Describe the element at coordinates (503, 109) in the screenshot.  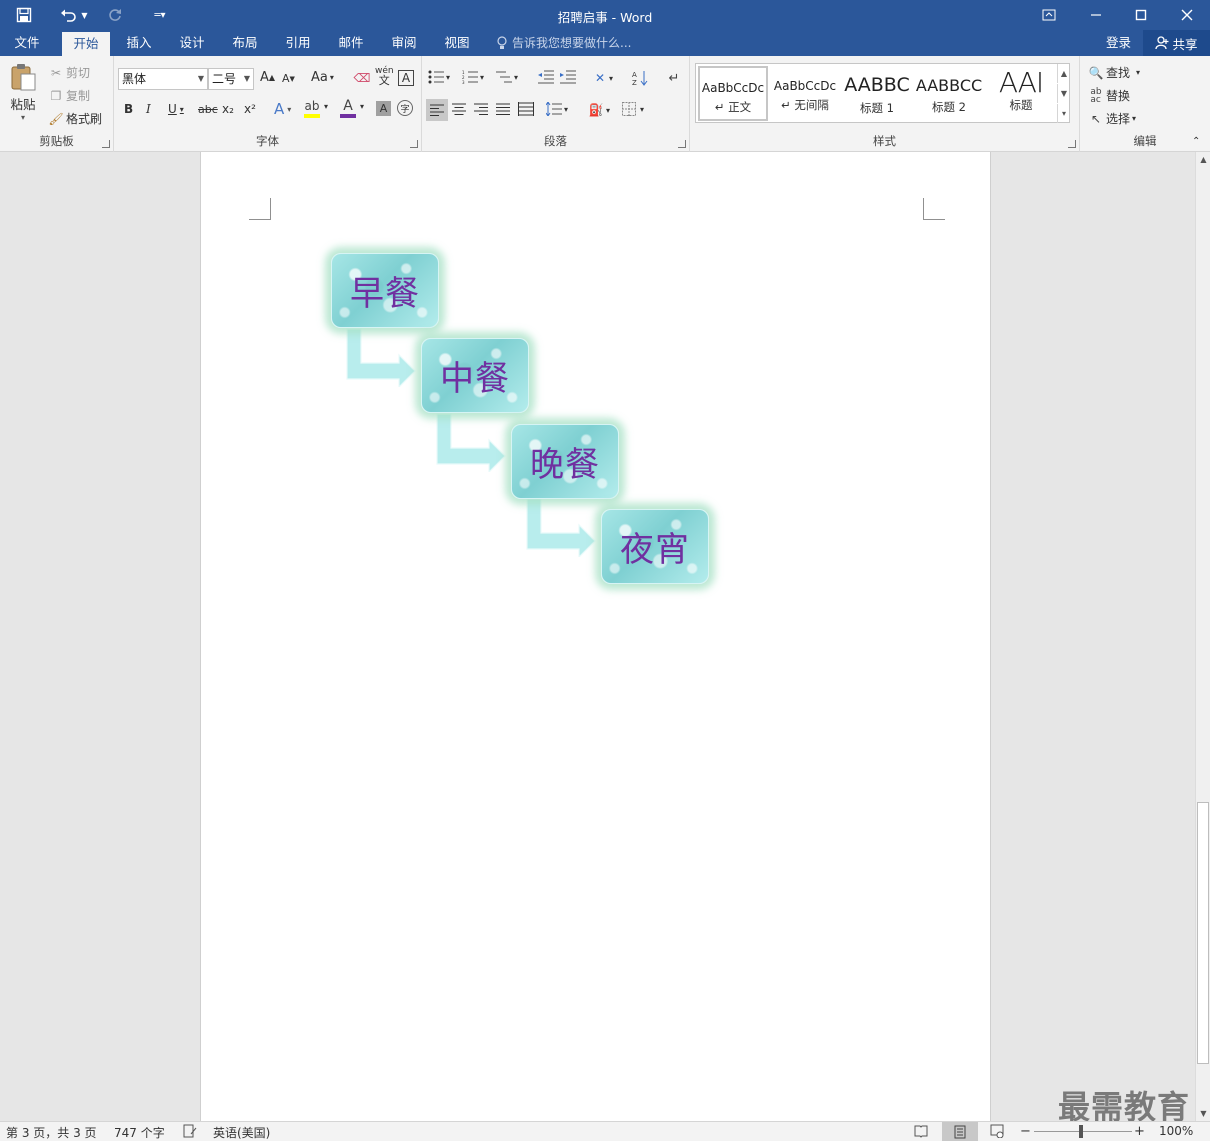
I see `justify-icon` at that location.